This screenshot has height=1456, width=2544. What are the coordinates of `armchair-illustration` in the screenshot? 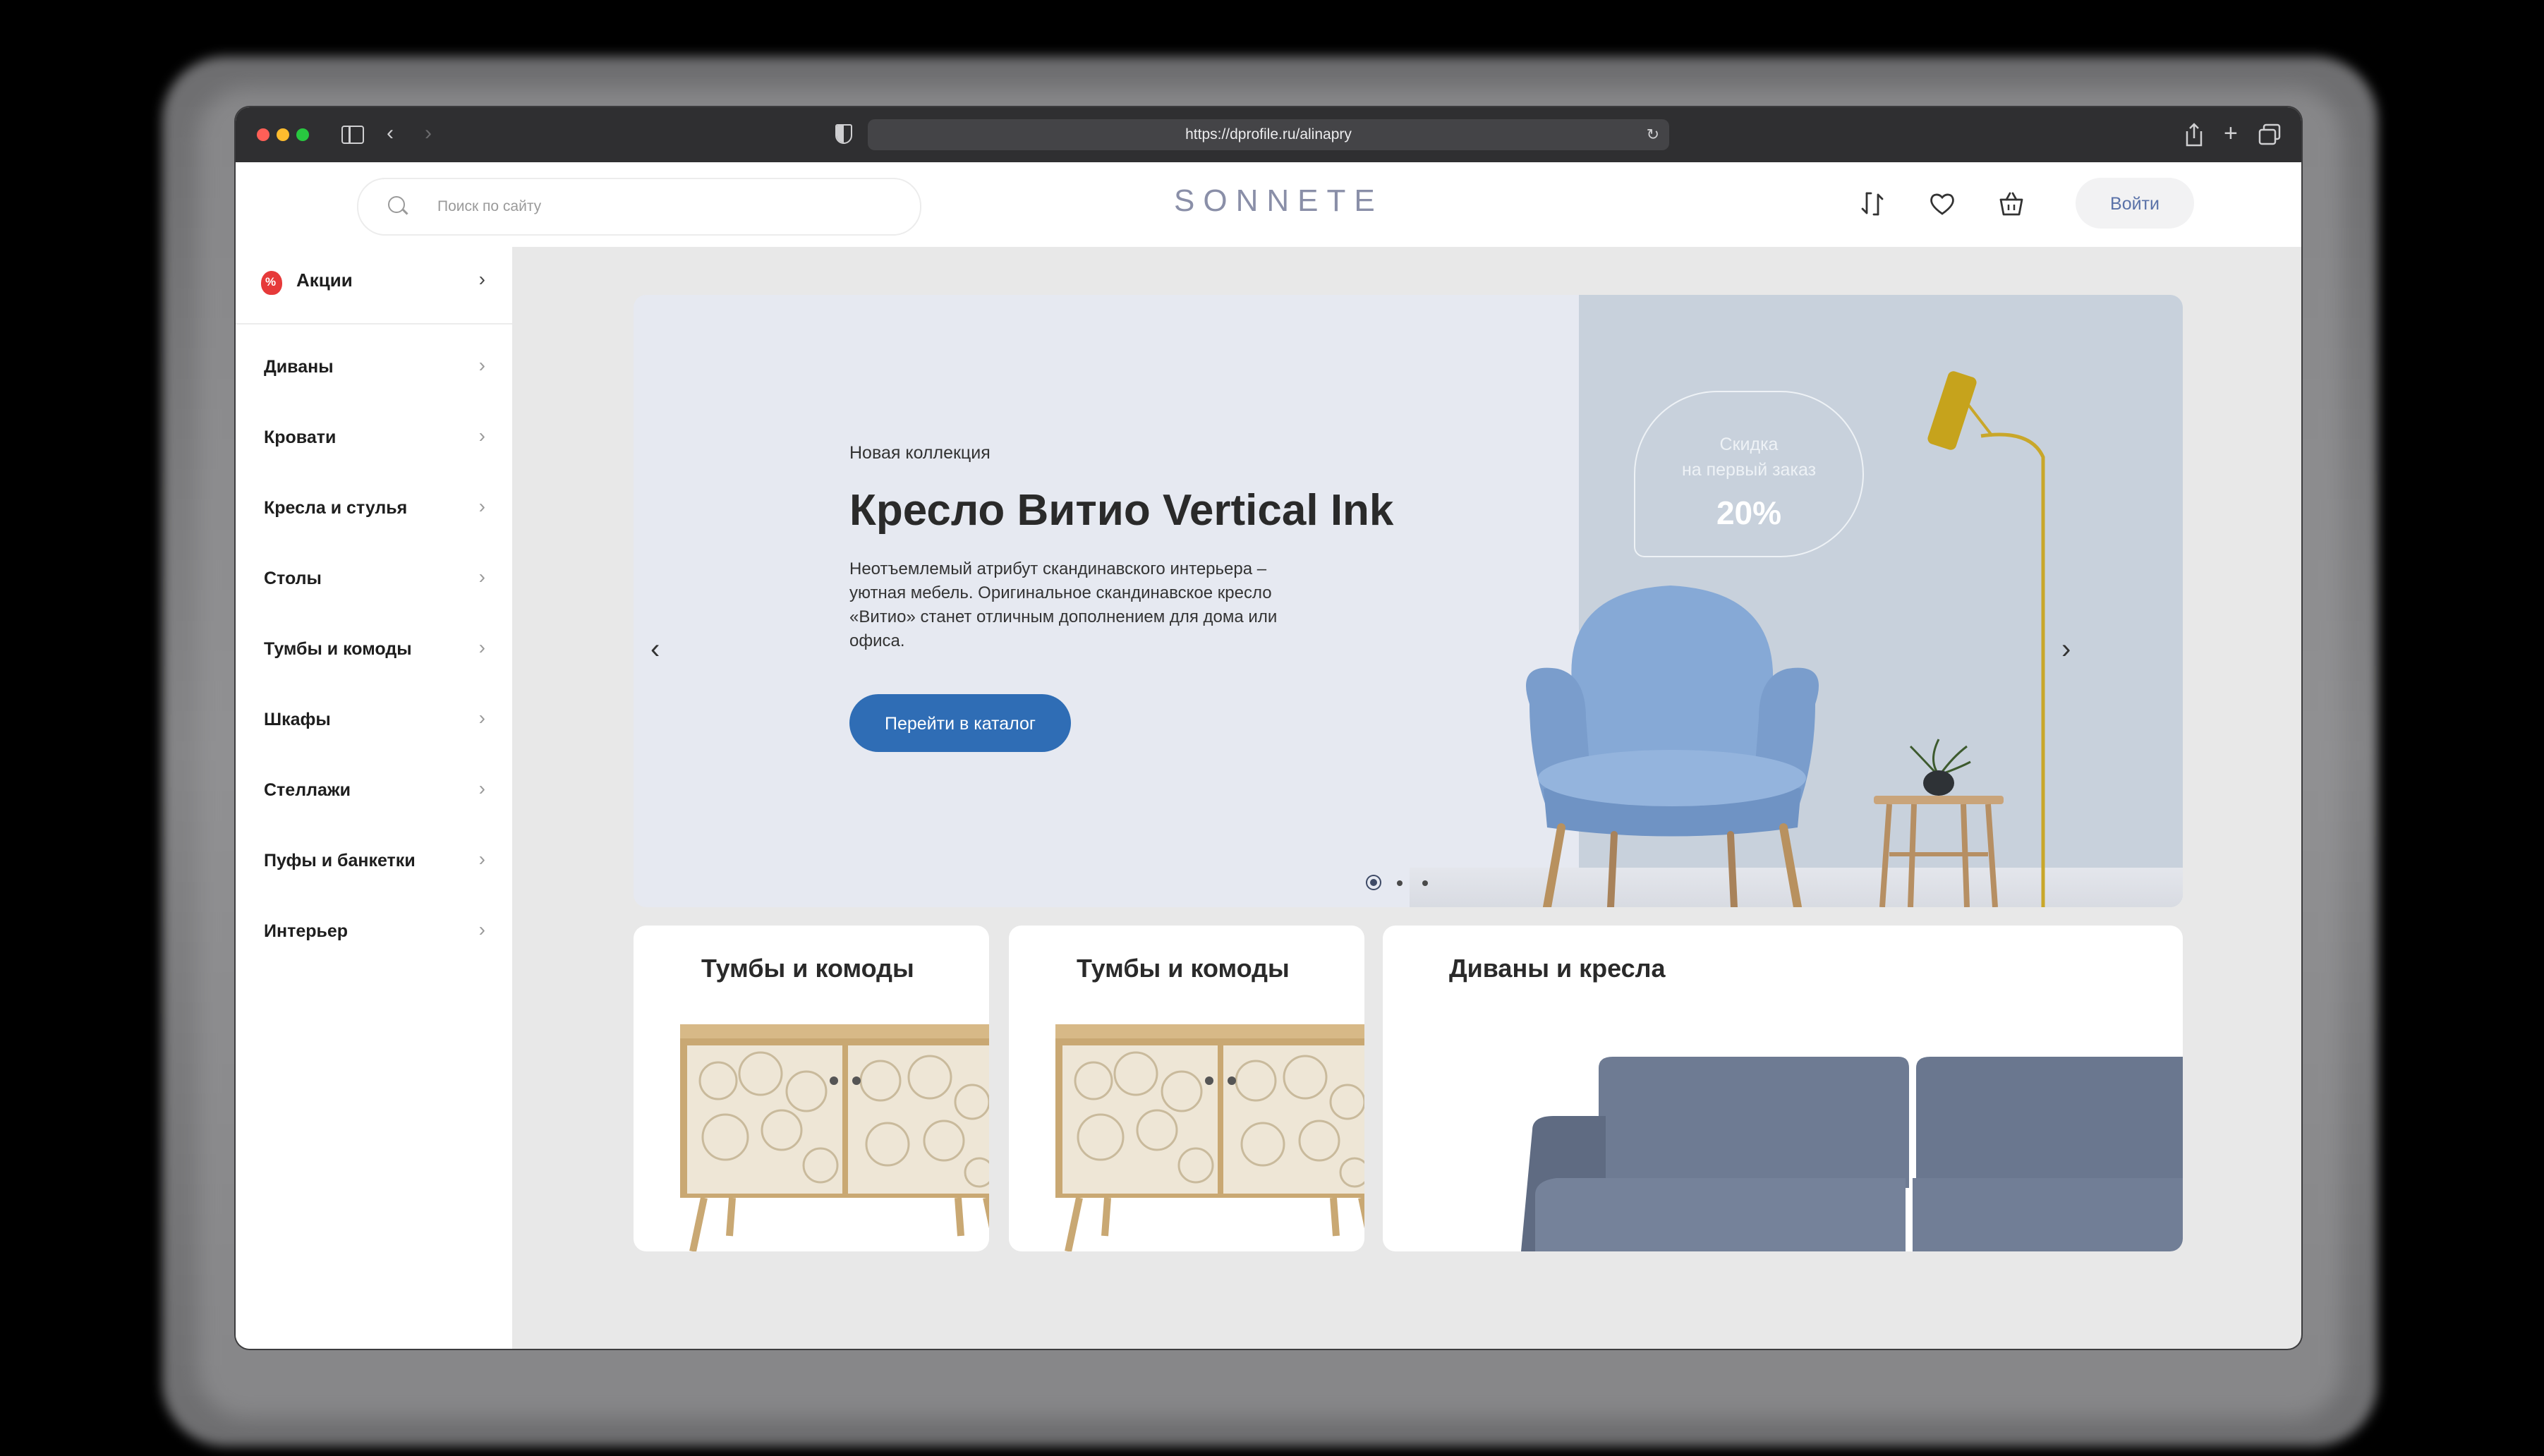 It's located at (1673, 747).